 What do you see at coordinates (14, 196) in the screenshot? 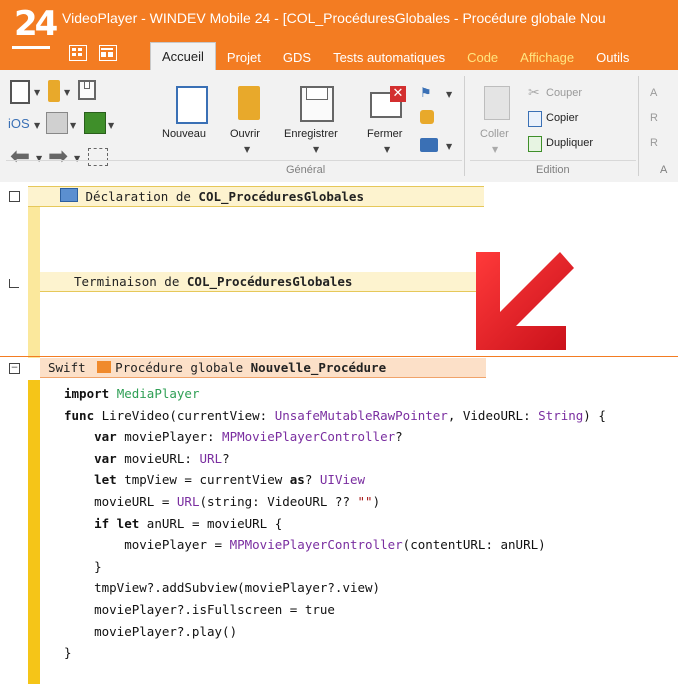
I see `collapse-toggle` at bounding box center [14, 196].